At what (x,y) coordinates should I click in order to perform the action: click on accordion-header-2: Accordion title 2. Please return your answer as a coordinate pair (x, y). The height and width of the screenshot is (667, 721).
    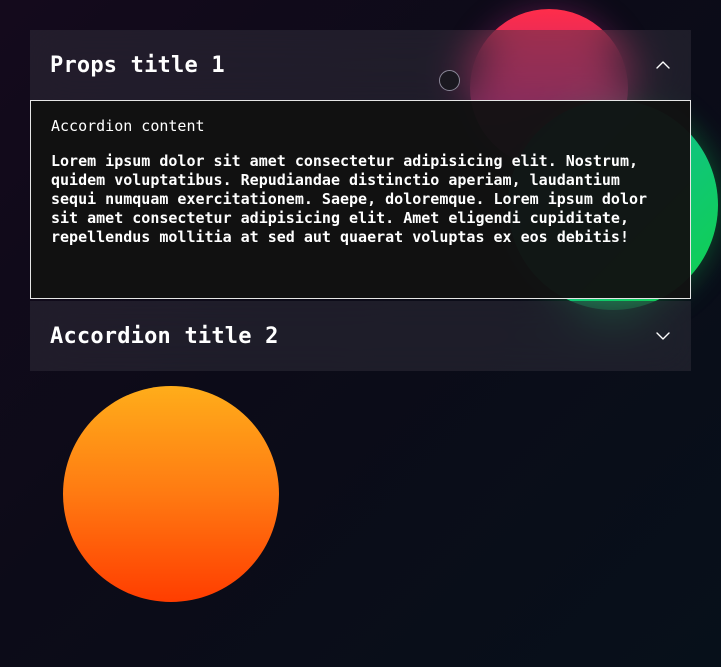
    Looking at the image, I should click on (360, 336).